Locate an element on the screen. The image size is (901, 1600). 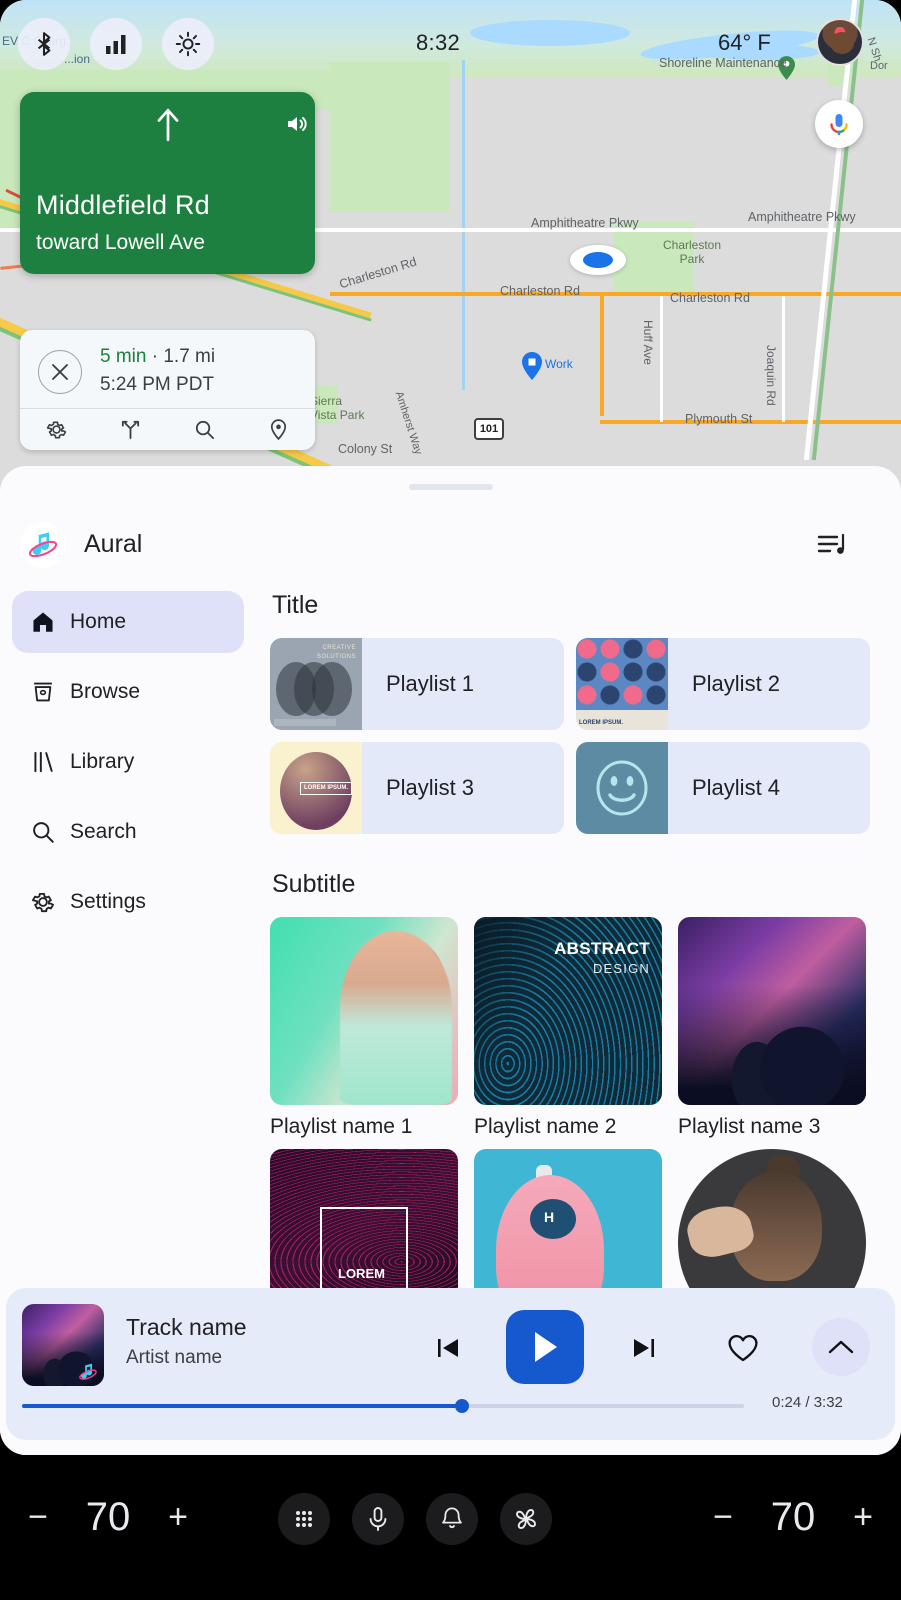
map-label-work: Work is located at coordinates (559, 364).